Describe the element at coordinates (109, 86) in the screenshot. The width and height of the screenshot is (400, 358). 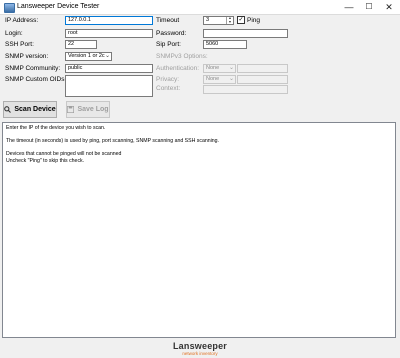
I see `snmp-custom-oids-input` at that location.